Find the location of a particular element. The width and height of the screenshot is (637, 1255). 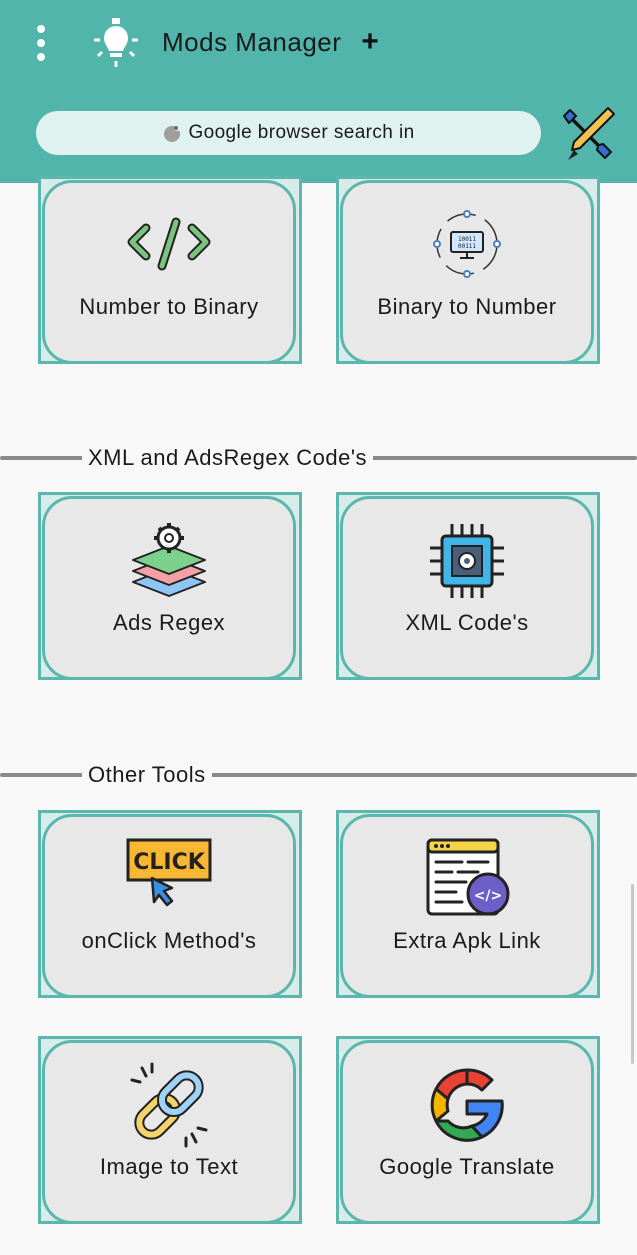

card-ads-regex: Ads Regex is located at coordinates (170, 587).